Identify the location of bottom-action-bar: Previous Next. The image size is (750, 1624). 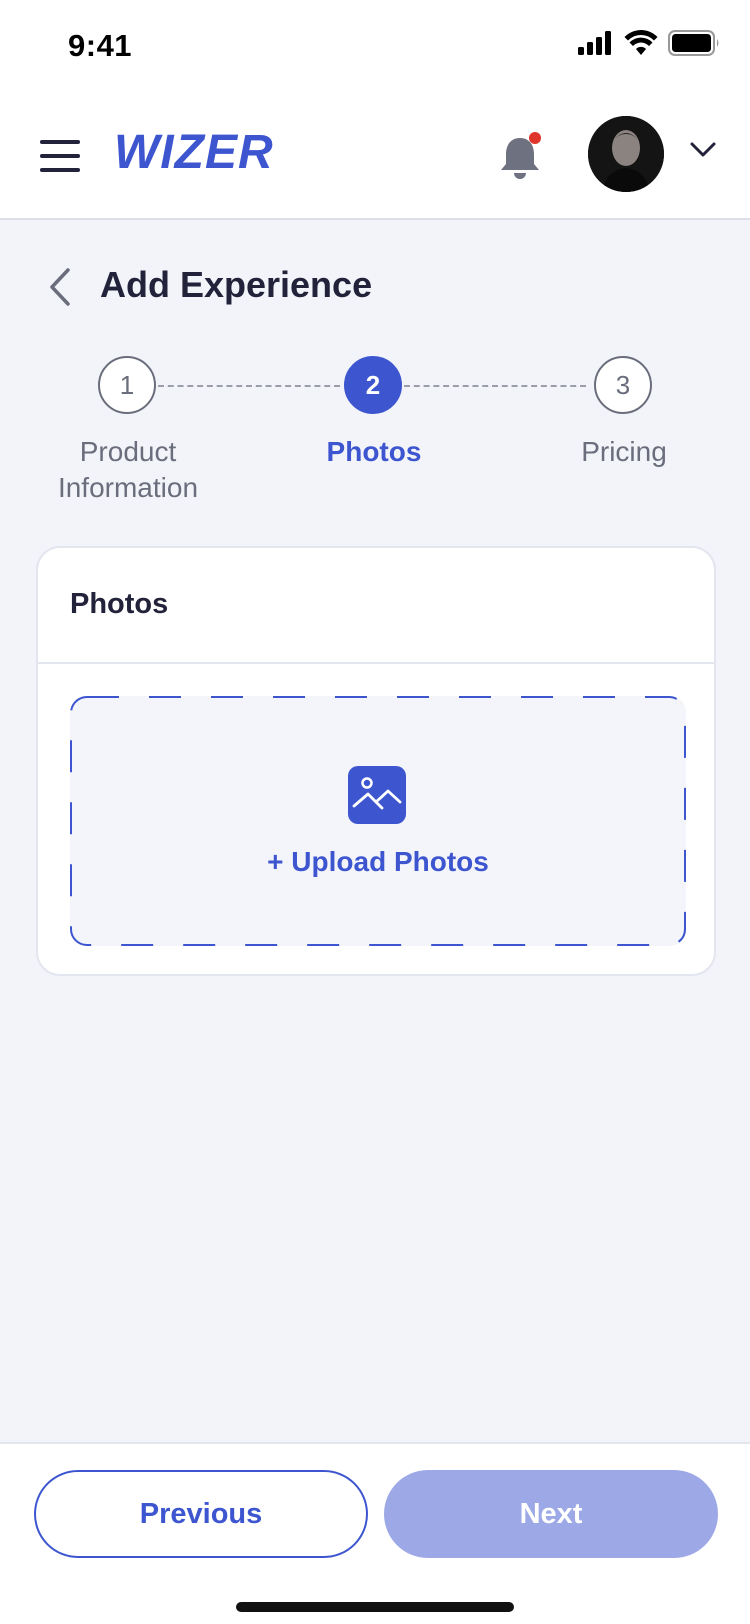
(375, 1533).